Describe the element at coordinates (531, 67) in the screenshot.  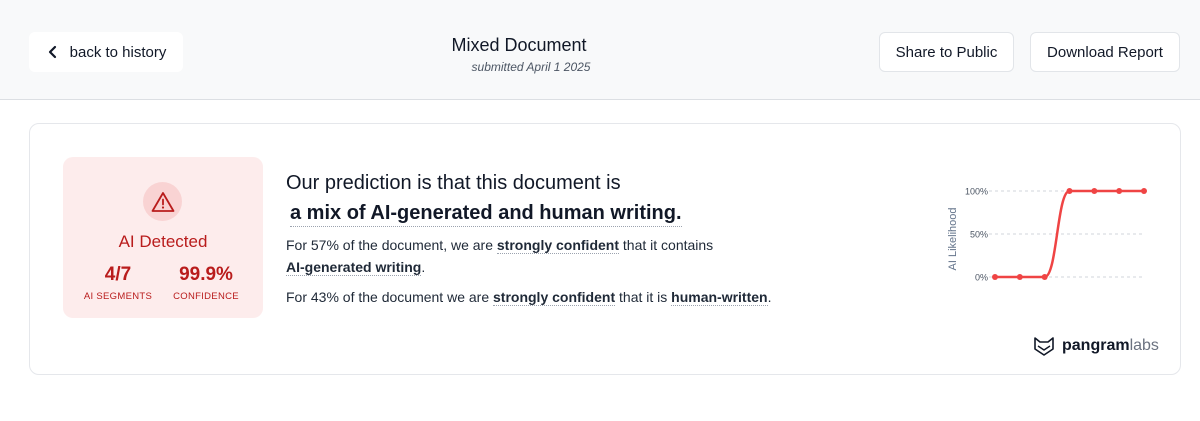
I see `document-submitted-date: submitted April 1 2025` at that location.